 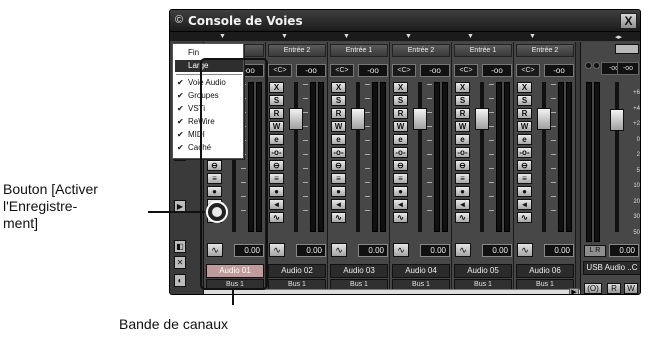 What do you see at coordinates (180, 246) in the screenshot?
I see `left-panel-button: ◧` at bounding box center [180, 246].